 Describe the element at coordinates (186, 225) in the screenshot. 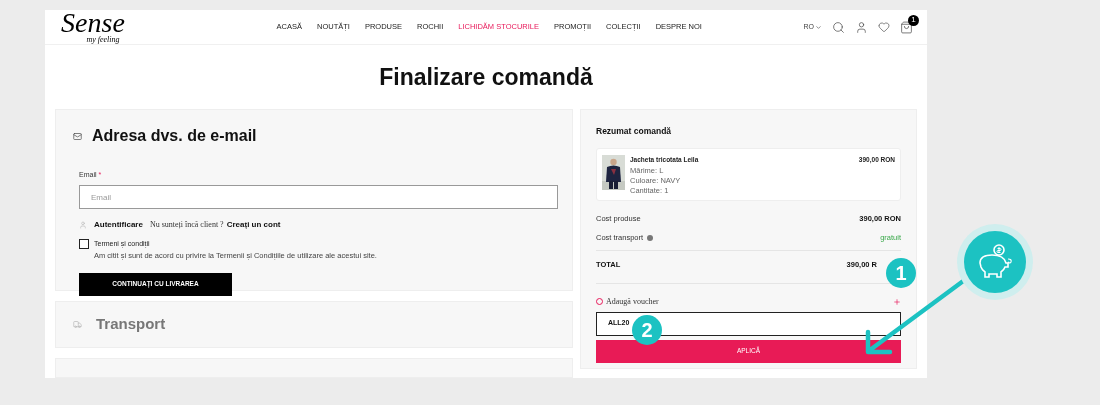

I see `prompt-text: Nu sunteți încă client ?` at that location.